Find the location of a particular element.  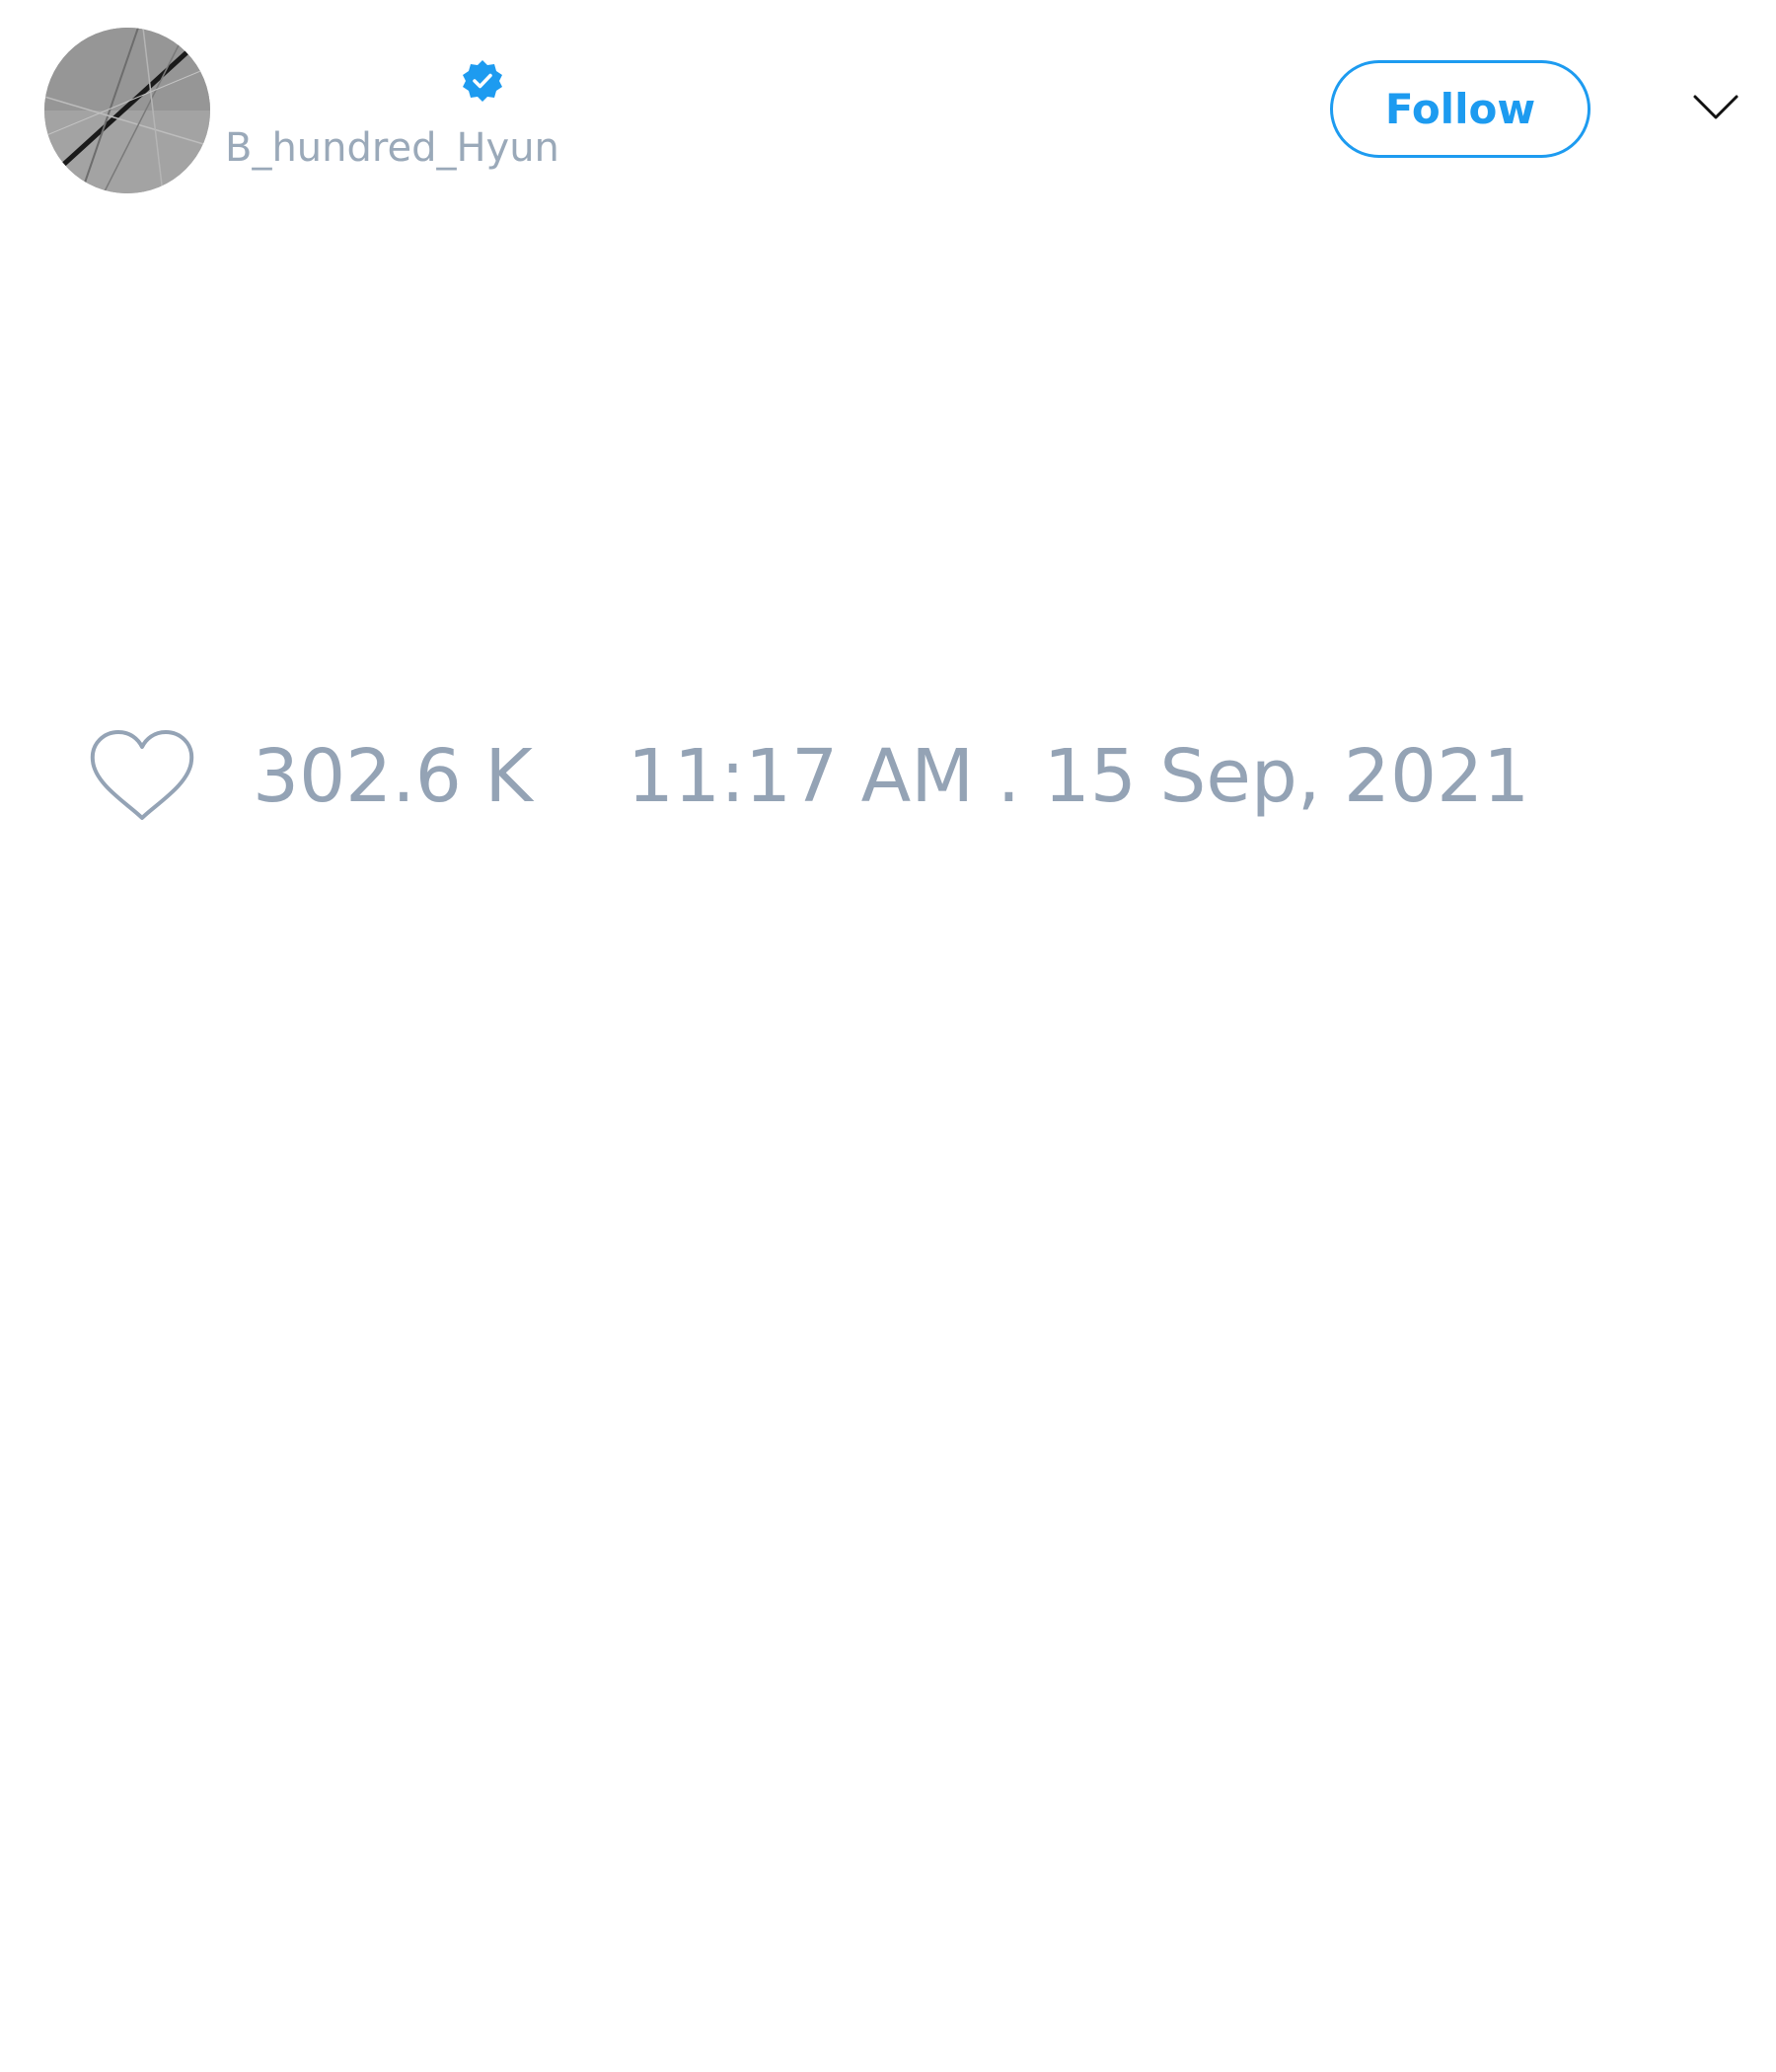

user-handle: B_hundred_Hyun is located at coordinates (392, 148).